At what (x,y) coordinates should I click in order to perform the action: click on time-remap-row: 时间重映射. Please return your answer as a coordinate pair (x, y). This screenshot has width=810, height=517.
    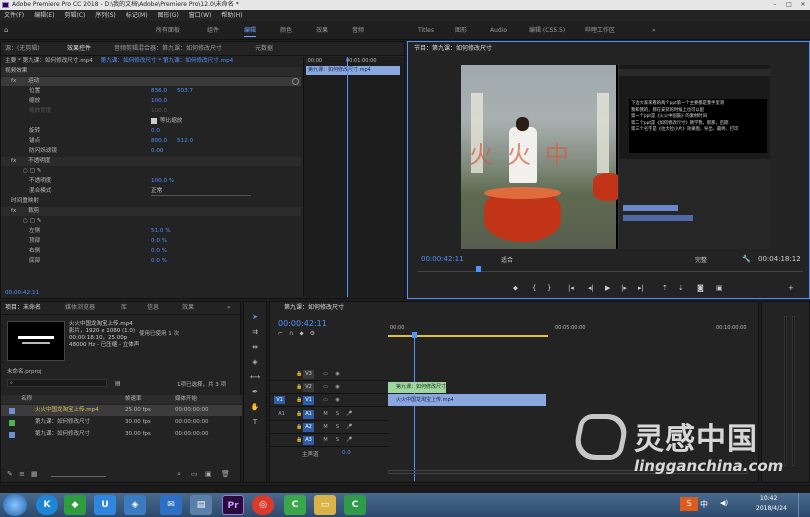
    Looking at the image, I should click on (25, 201).